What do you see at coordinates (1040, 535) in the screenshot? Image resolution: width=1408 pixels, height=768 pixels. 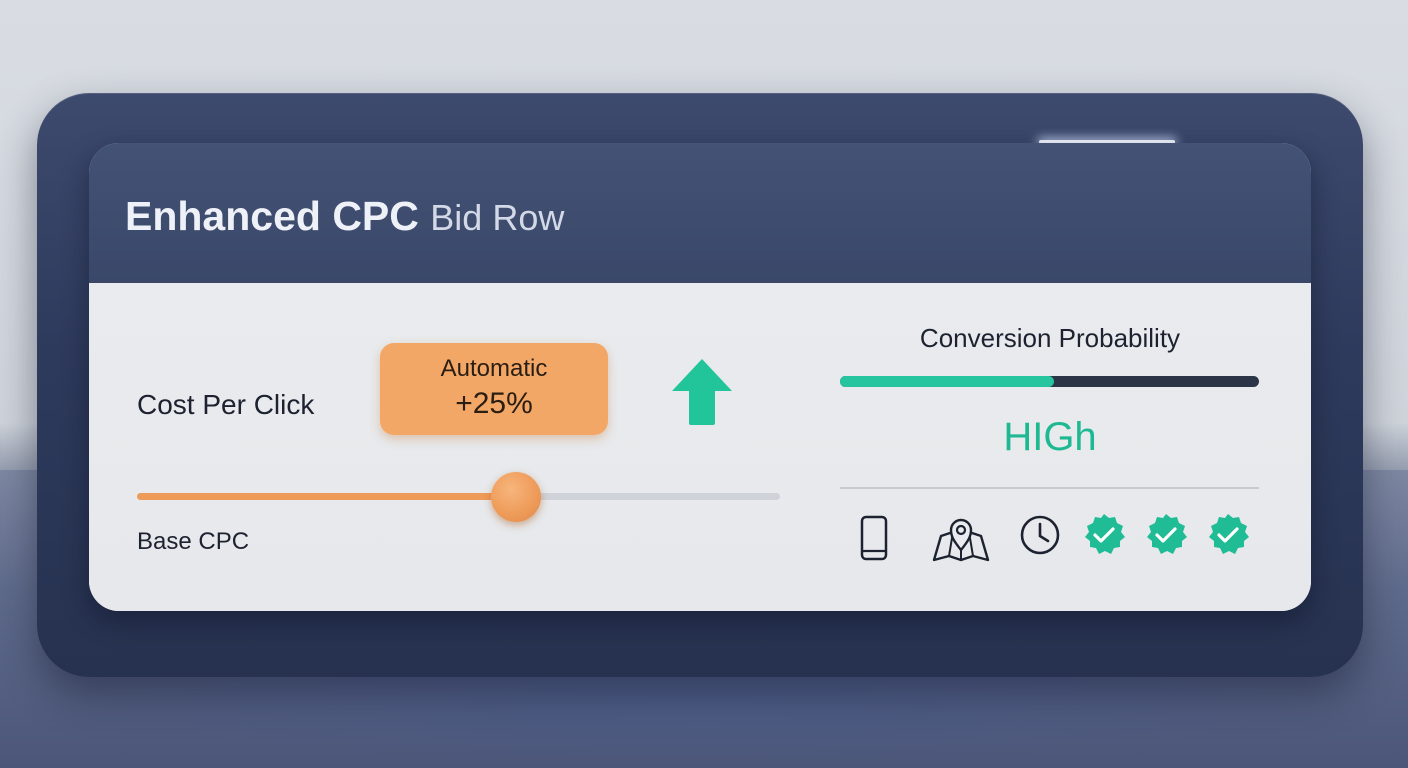 I see `clock-icon` at bounding box center [1040, 535].